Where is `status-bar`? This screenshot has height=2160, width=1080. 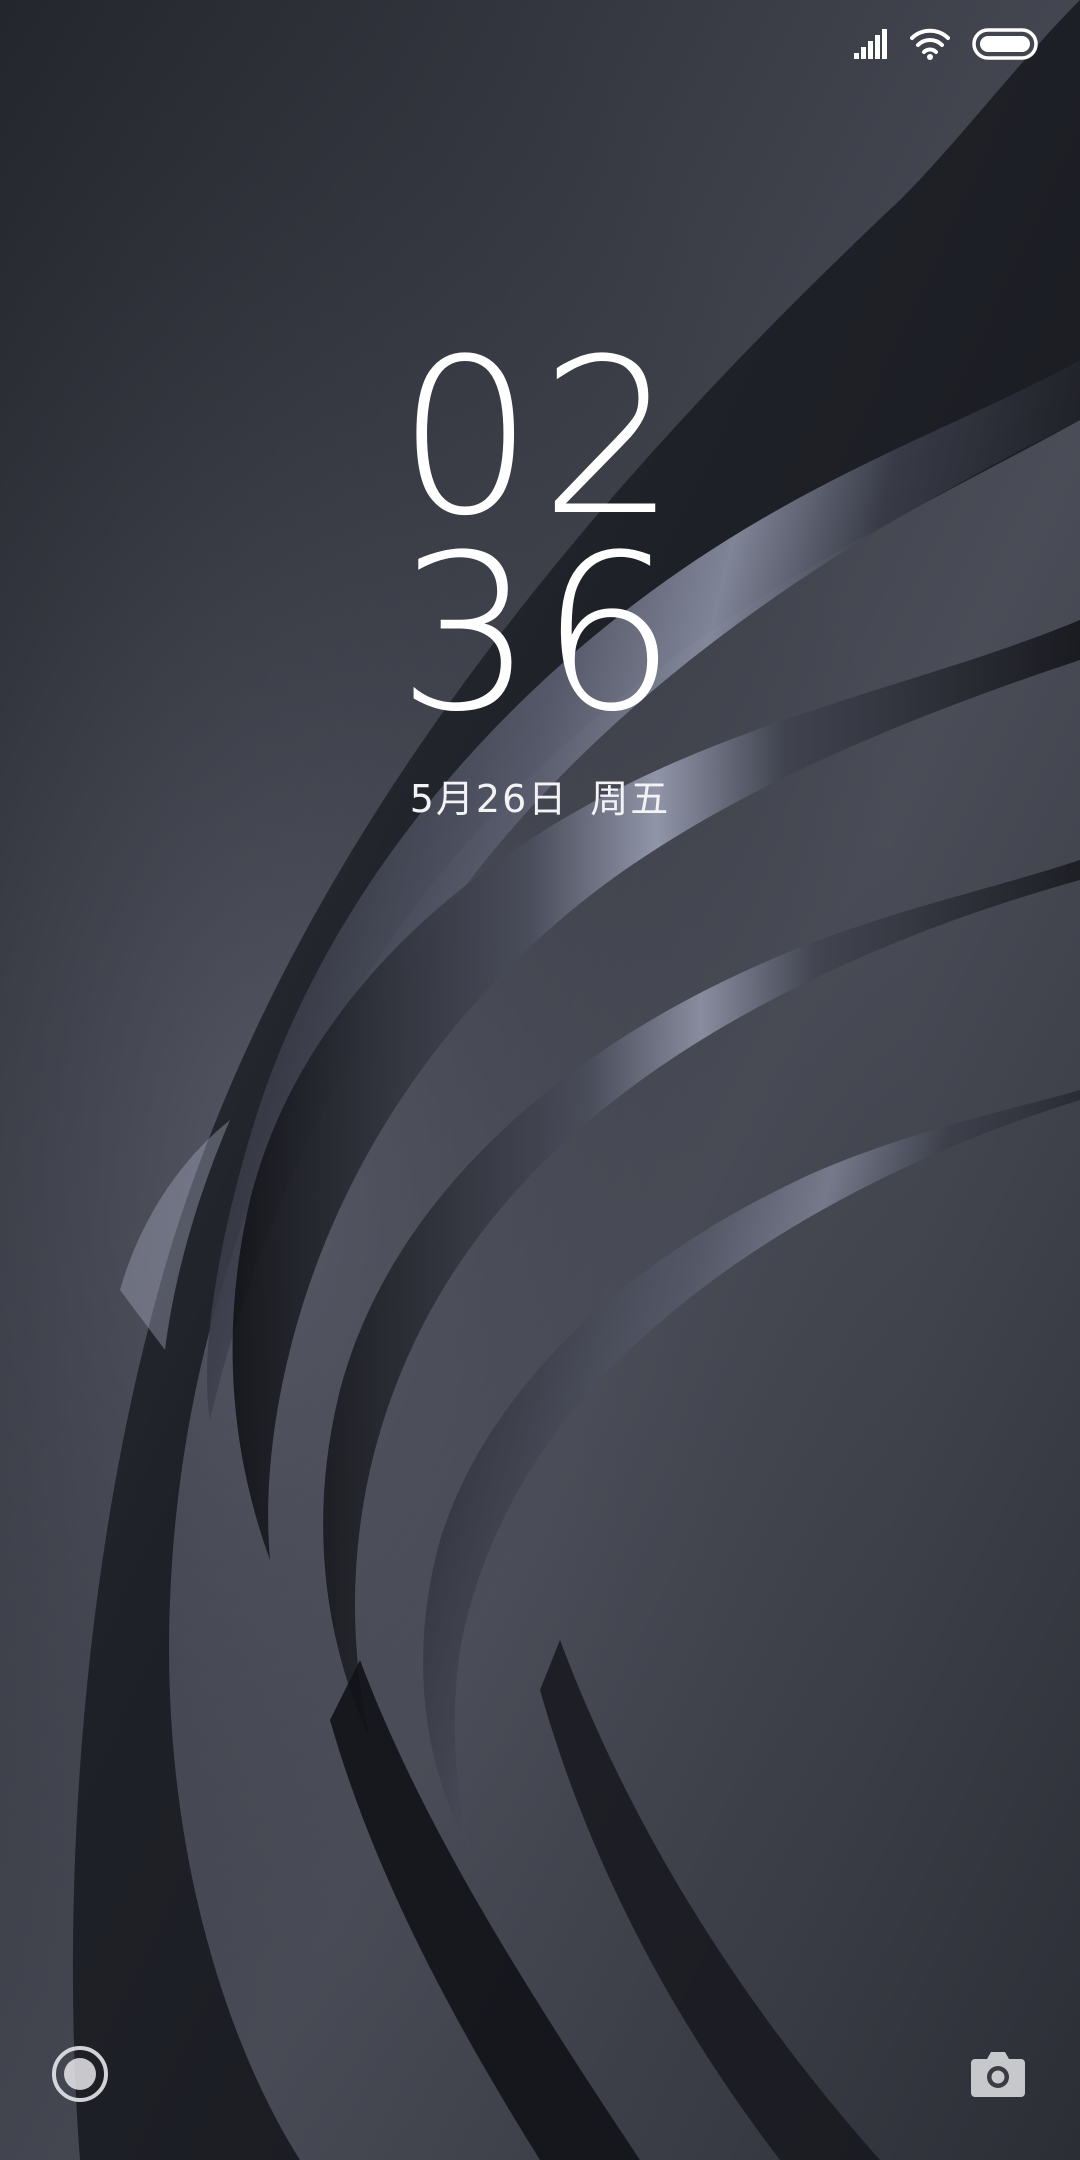
status-bar is located at coordinates (946, 44).